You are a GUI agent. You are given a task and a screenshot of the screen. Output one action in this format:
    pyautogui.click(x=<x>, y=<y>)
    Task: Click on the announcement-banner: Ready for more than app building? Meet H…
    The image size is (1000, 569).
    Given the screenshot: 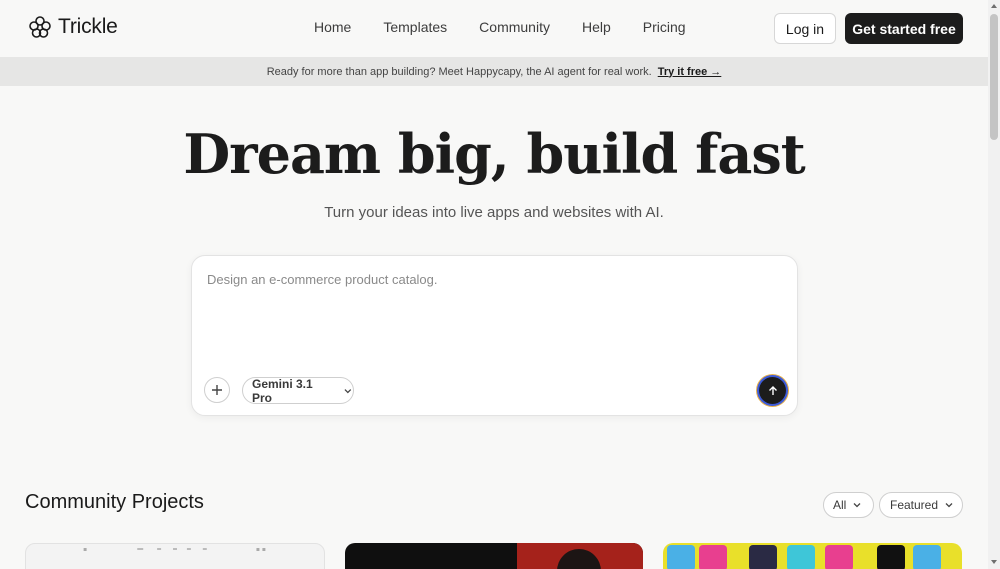 What is the action you would take?
    pyautogui.click(x=494, y=71)
    